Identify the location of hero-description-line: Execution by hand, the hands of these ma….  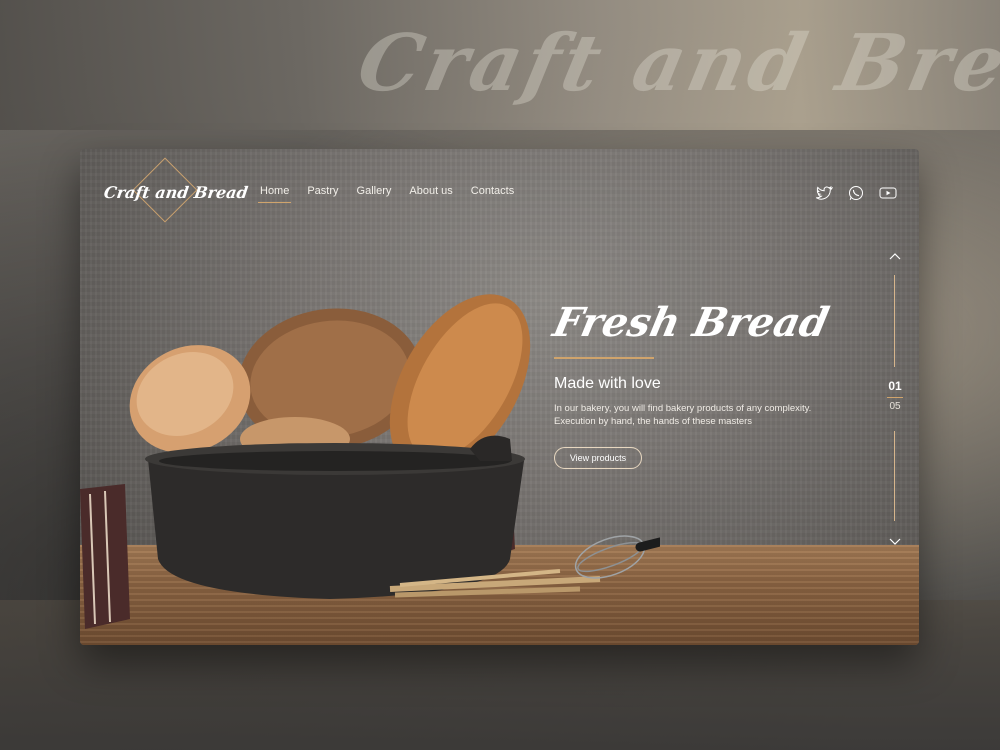
(653, 421).